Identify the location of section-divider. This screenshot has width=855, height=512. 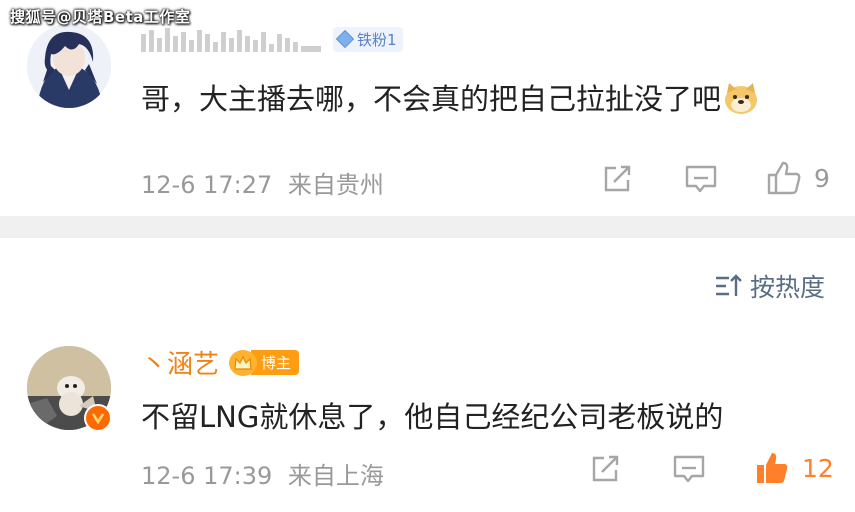
(427, 227).